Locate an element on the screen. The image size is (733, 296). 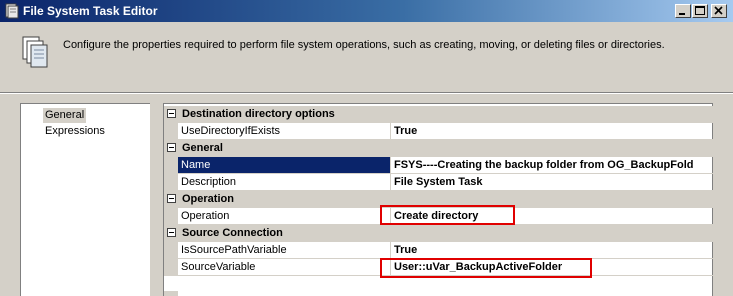
property-name: Name is located at coordinates (284, 165).